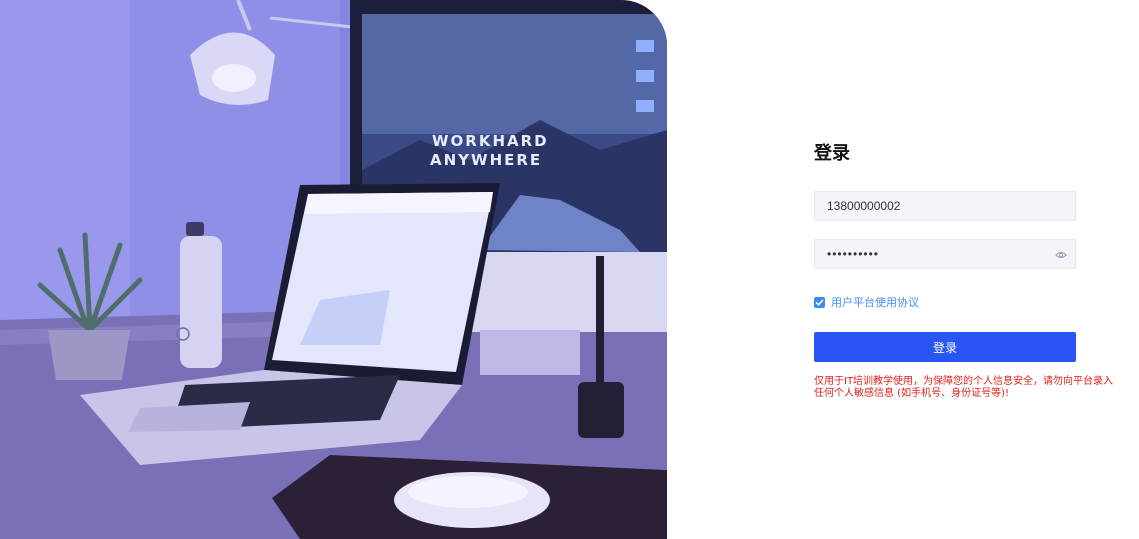 The width and height of the screenshot is (1139, 539). I want to click on agreement-link: 用户平台使用协议, so click(875, 302).